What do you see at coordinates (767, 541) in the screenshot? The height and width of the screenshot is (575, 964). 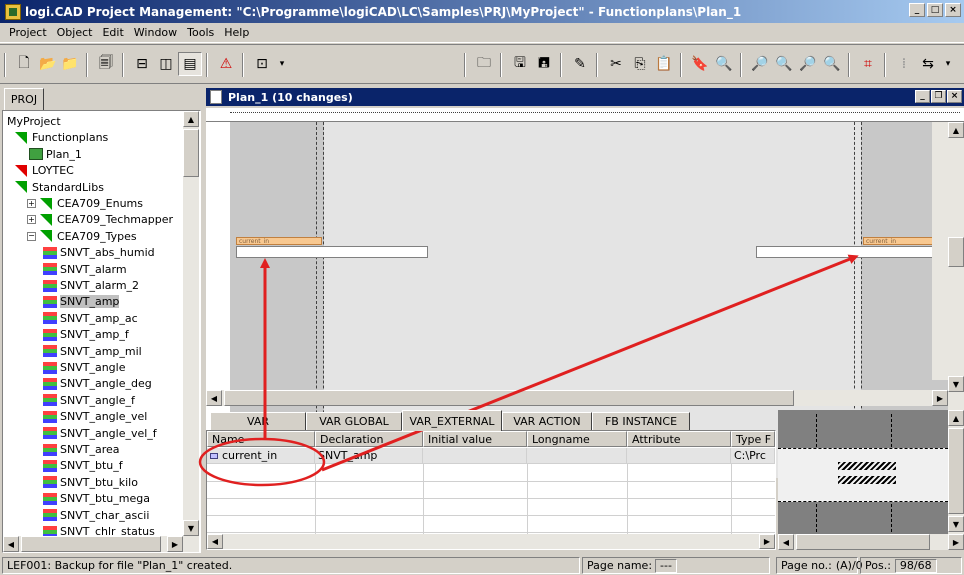 I see `grid-scroll-right-icon: ▶` at bounding box center [767, 541].